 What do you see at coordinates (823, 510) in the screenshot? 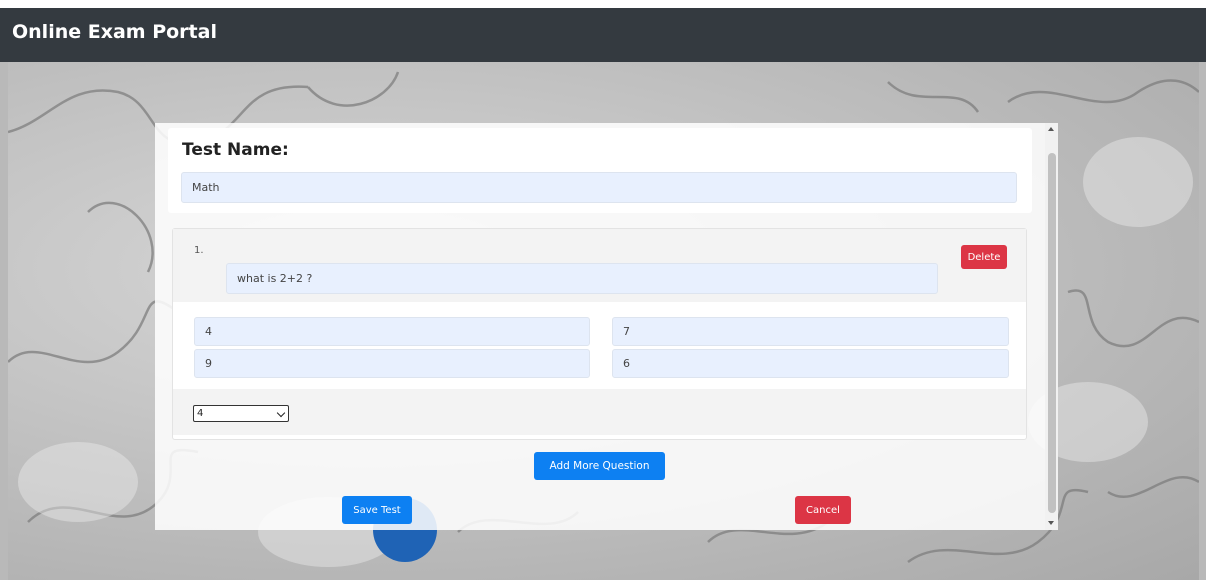
I see `cancel-button: Cancel` at bounding box center [823, 510].